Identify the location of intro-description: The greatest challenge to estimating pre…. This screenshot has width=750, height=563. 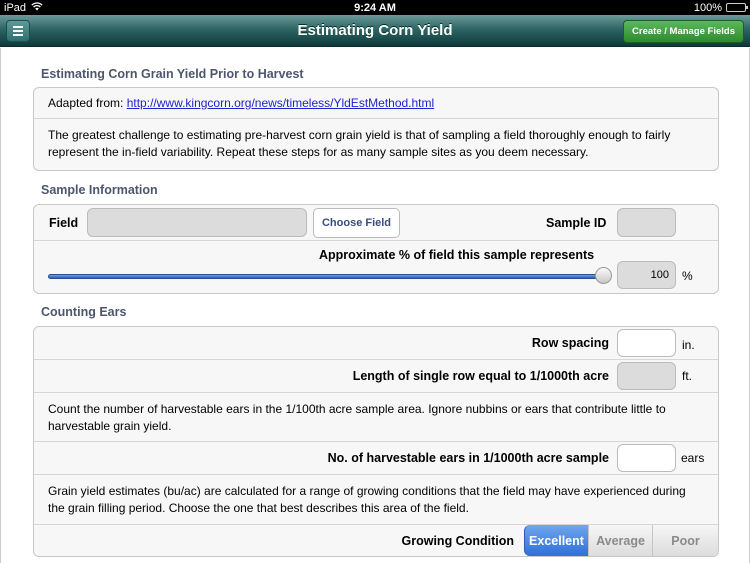
(359, 143).